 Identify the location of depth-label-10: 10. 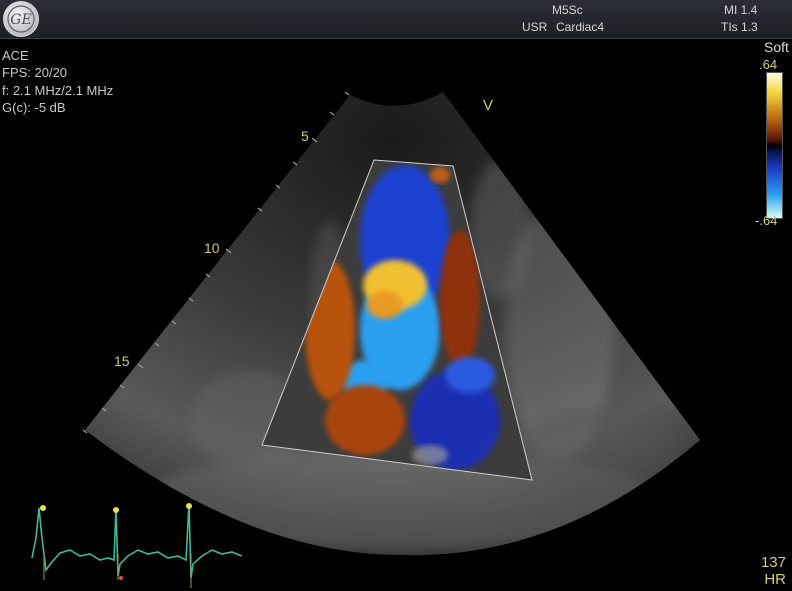
(212, 248).